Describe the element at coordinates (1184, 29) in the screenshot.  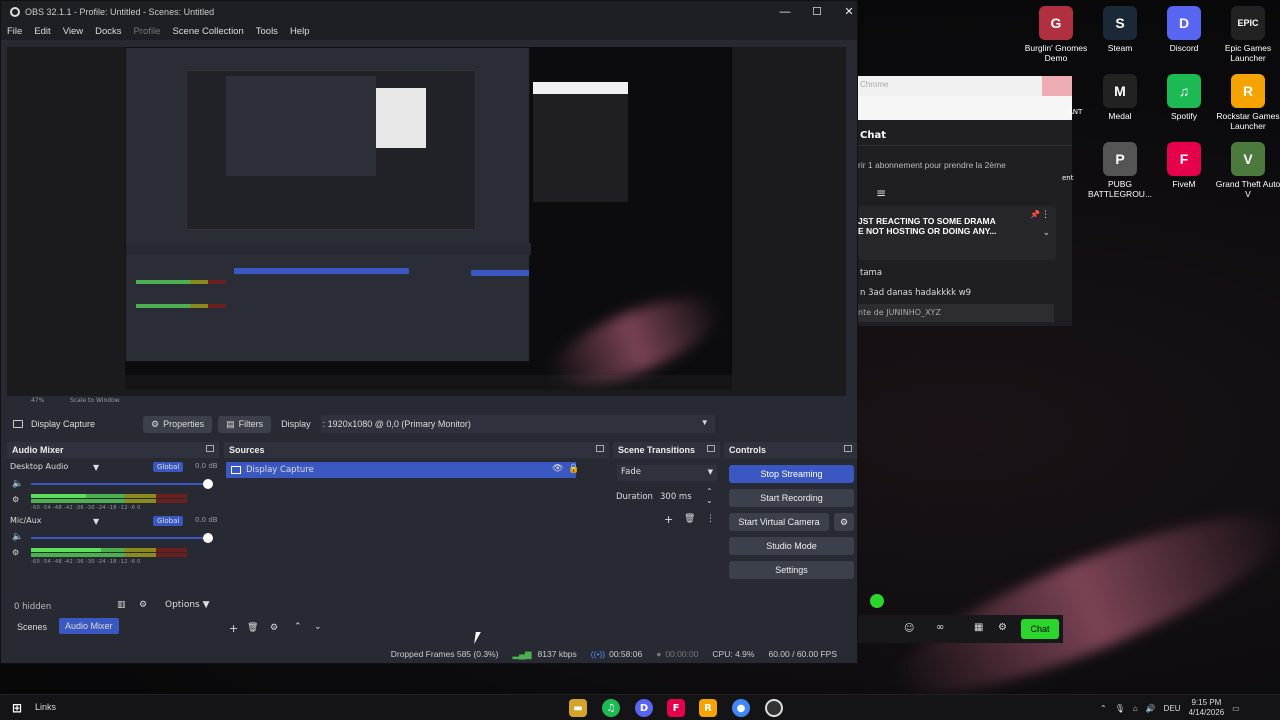
I see `desktop-icon-discord: D Discord` at that location.